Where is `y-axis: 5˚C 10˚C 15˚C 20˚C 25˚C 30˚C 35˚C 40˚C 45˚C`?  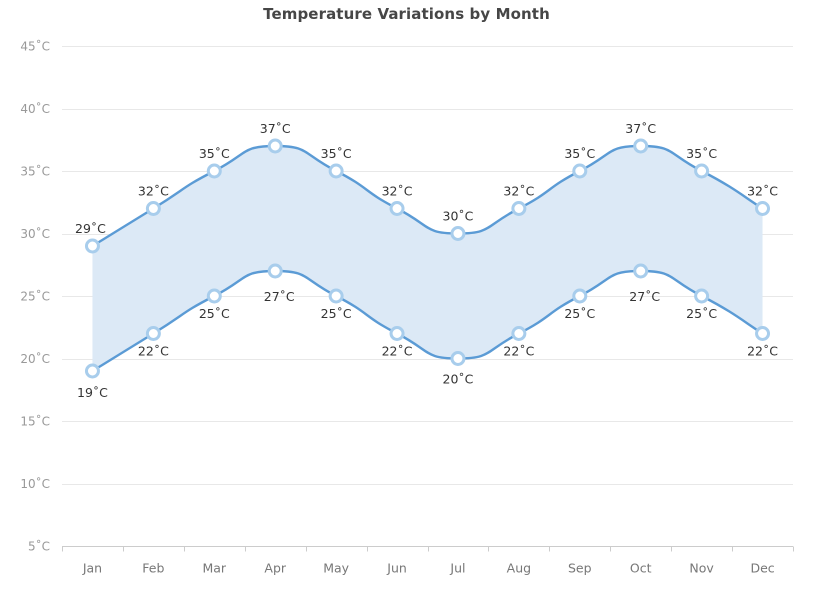
y-axis: 5˚C 10˚C 15˚C 20˚C 25˚C 30˚C 35˚C 40˚C 45˚C is located at coordinates (35, 296).